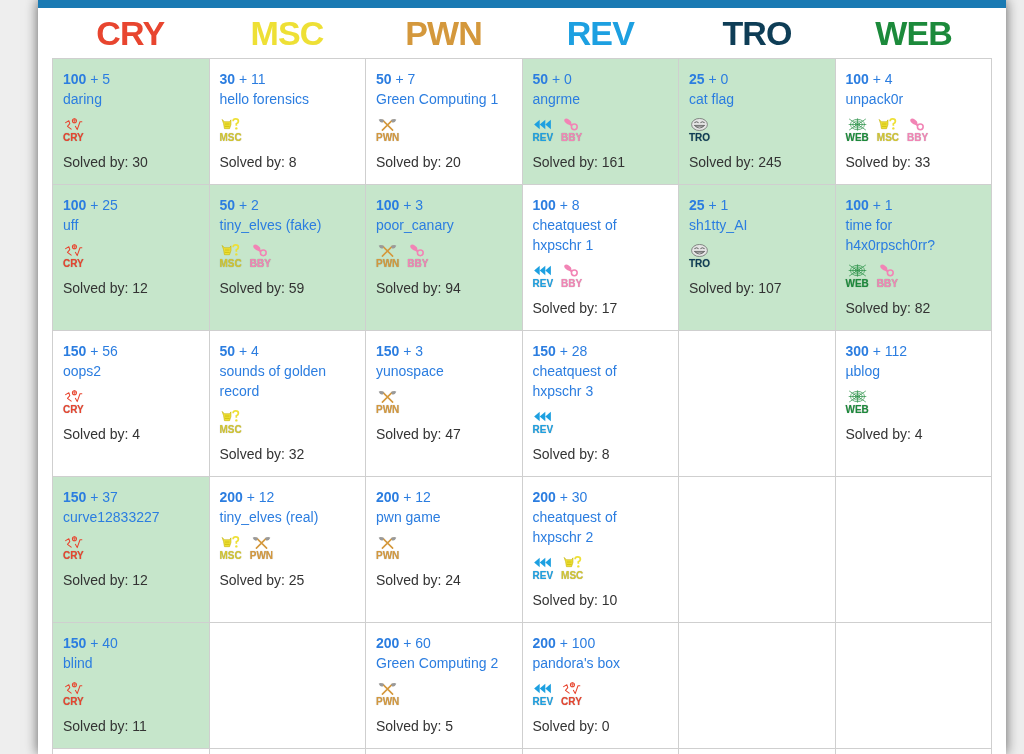 This screenshot has width=1024, height=754. I want to click on solved-count: Solved by: 12, so click(105, 288).